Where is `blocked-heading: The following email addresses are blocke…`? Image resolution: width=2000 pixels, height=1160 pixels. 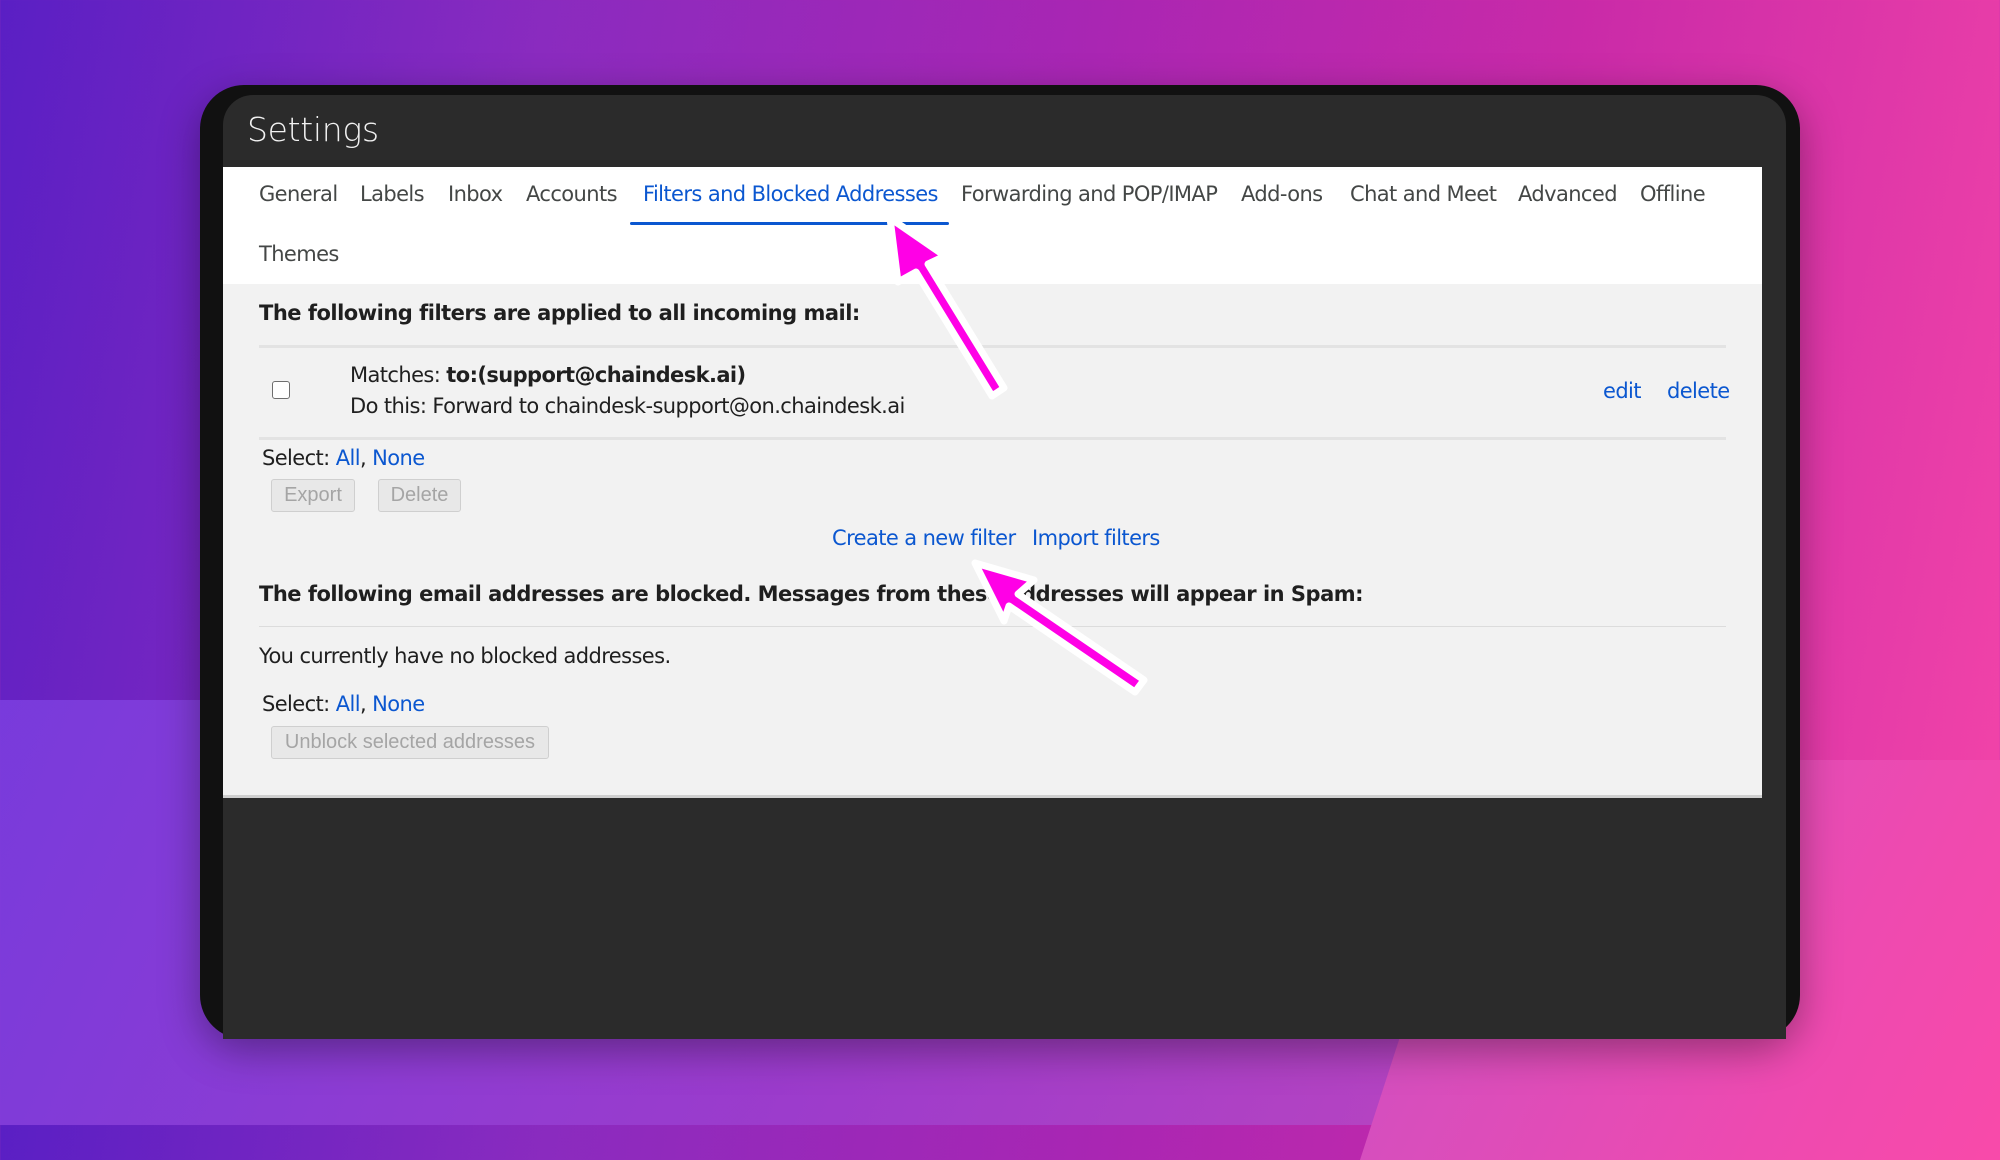 blocked-heading: The following email addresses are blocke… is located at coordinates (811, 594).